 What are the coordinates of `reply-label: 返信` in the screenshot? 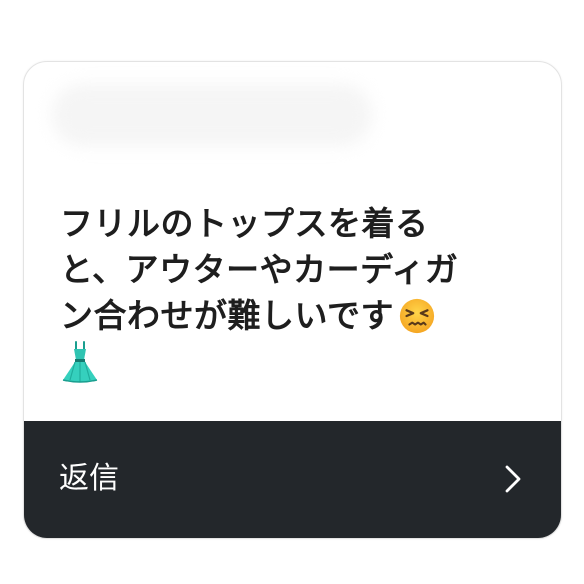 It's located at (89, 478).